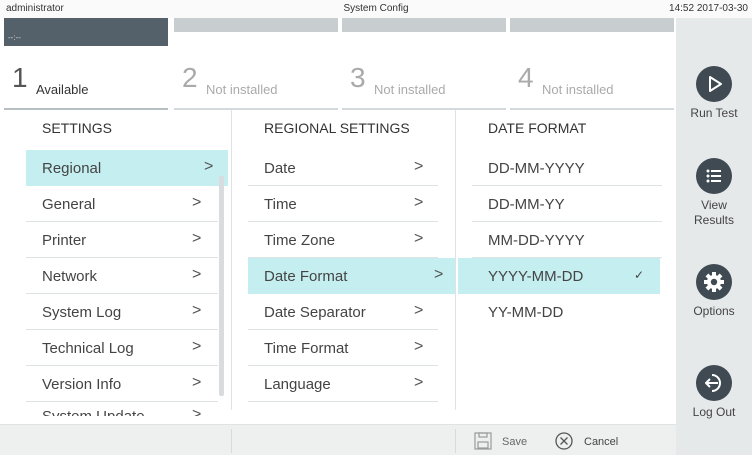  What do you see at coordinates (567, 240) in the screenshot?
I see `date-format-option: MM-DD-YYYY` at bounding box center [567, 240].